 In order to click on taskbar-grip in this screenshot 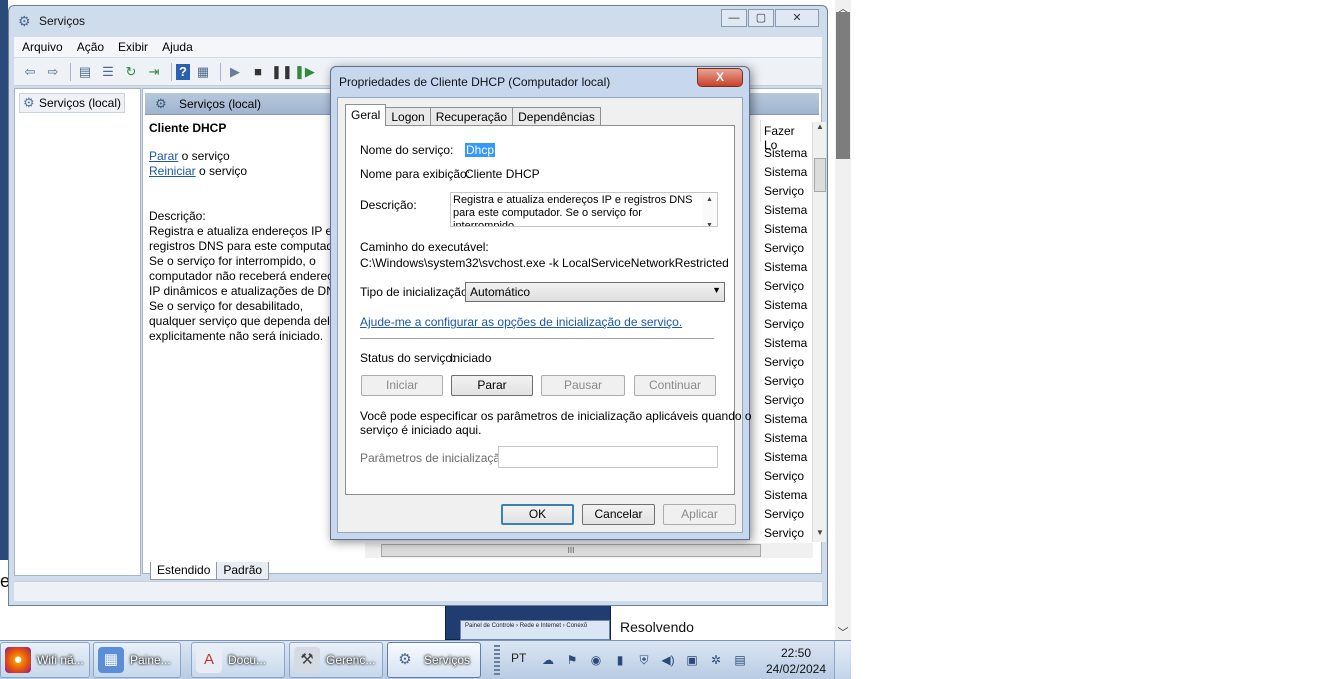, I will do `click(497, 660)`.